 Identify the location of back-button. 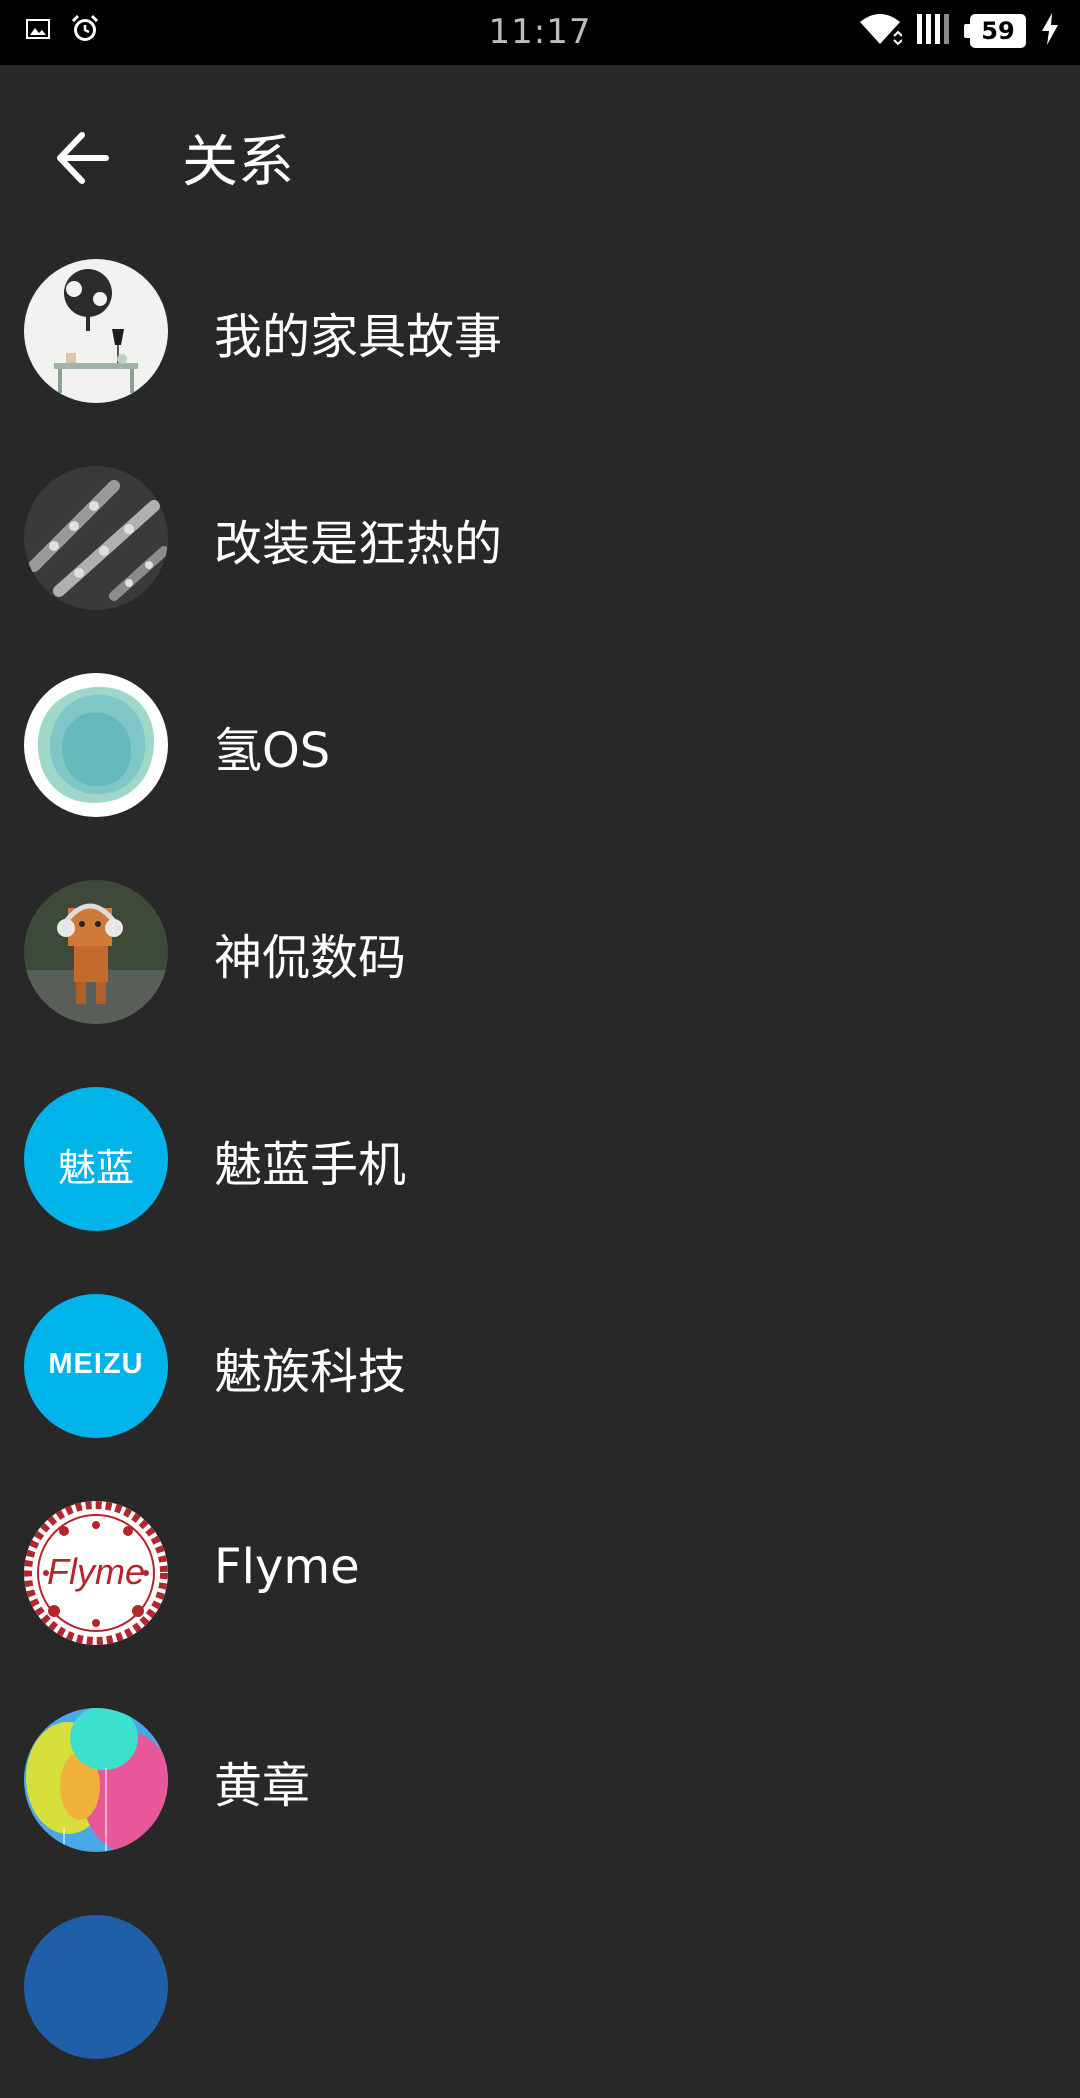
(85, 158).